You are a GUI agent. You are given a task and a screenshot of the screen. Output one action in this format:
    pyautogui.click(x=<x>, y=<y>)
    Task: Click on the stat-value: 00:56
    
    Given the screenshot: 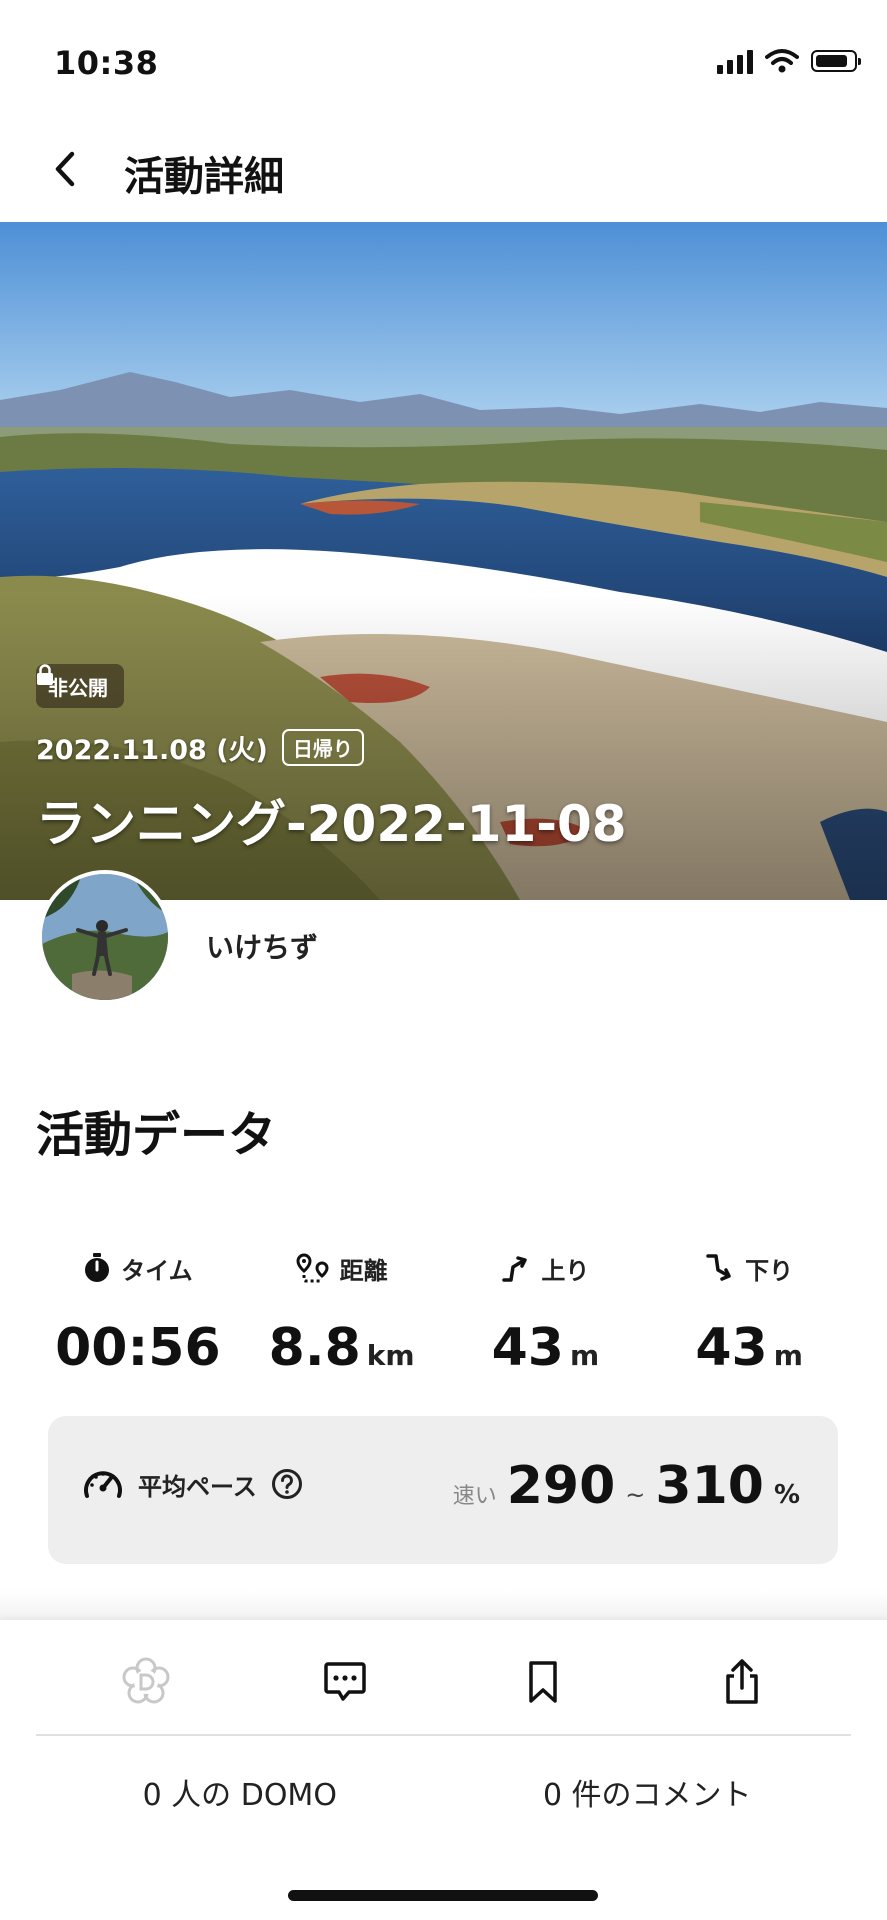 What is the action you would take?
    pyautogui.click(x=138, y=1348)
    